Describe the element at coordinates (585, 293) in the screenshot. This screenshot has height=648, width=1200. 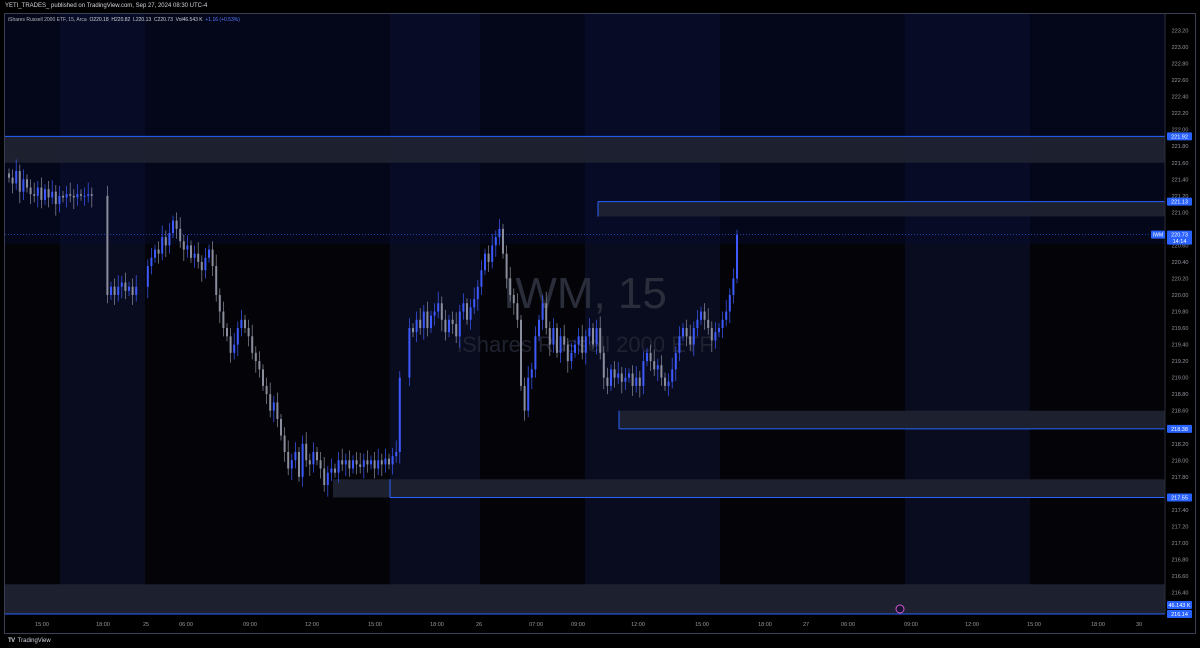
I see `watermark-symbol: IWM, 15` at that location.